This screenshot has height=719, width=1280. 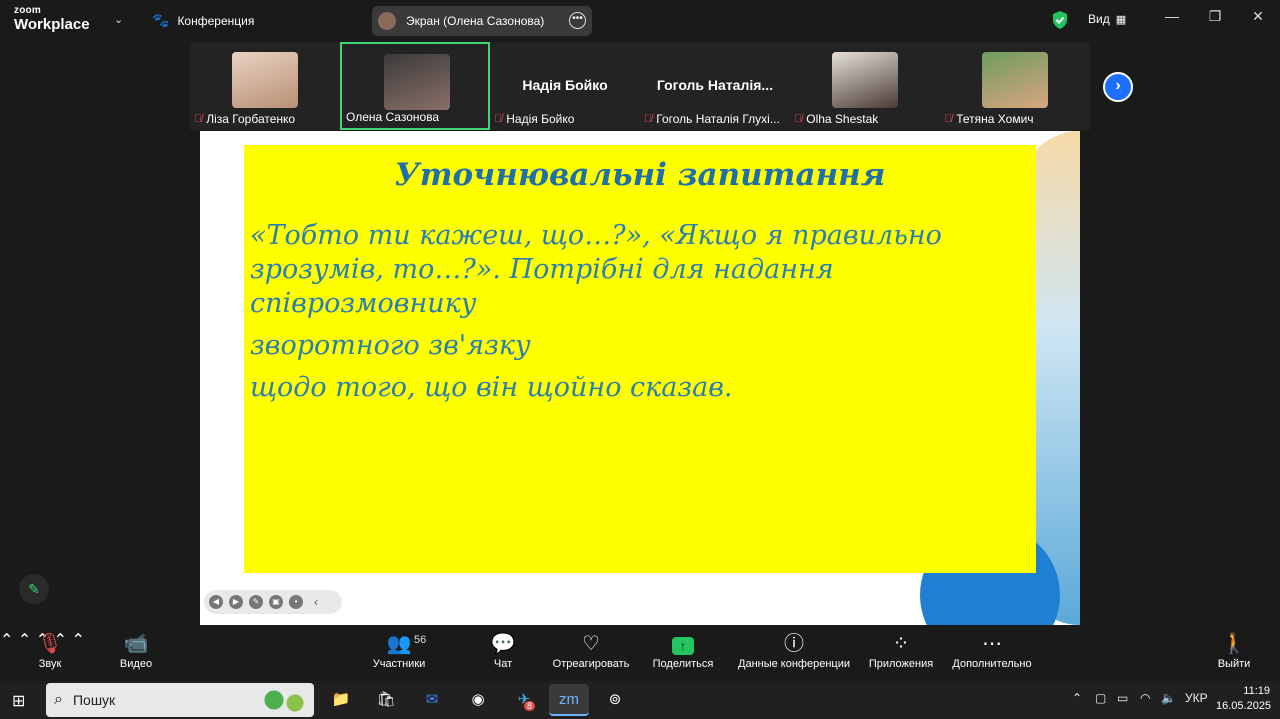 I want to click on outlook-icon: ✉, so click(x=432, y=700).